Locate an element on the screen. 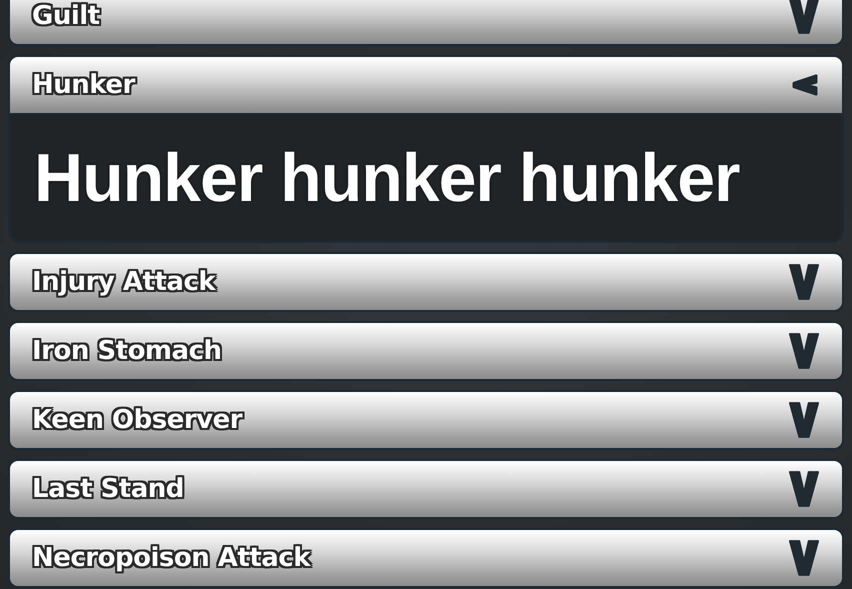 Image resolution: width=852 pixels, height=589 pixels. perk-name: Hunker is located at coordinates (83, 85).